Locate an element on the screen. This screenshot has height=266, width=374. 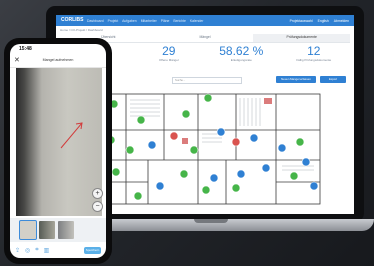
laptop-notch is located at coordinates (211, 221).